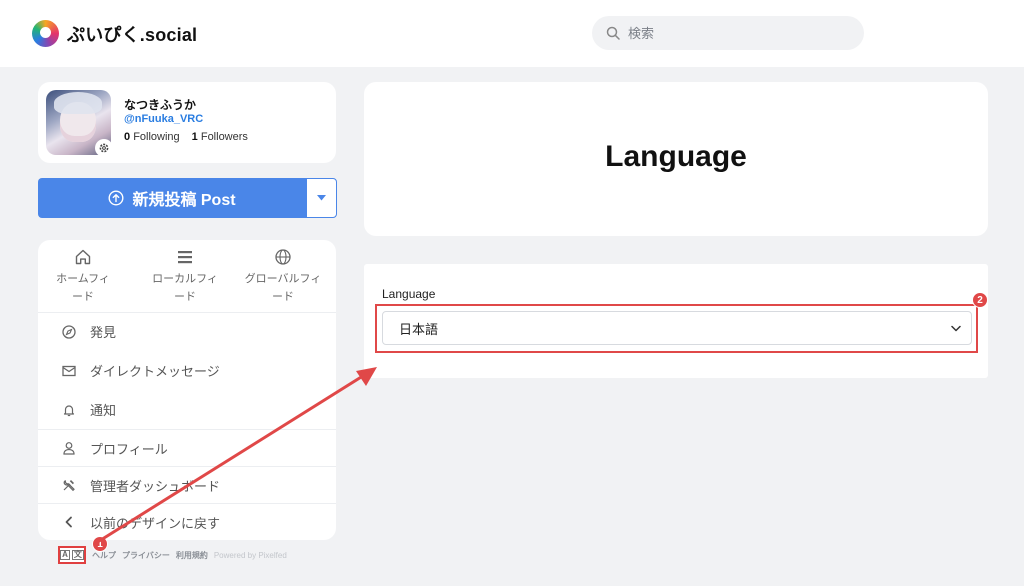 The height and width of the screenshot is (586, 1024). I want to click on footer-links: A文 ヘルプ プライバシー 利用規約 Powered by Pixelfed, so click(172, 555).